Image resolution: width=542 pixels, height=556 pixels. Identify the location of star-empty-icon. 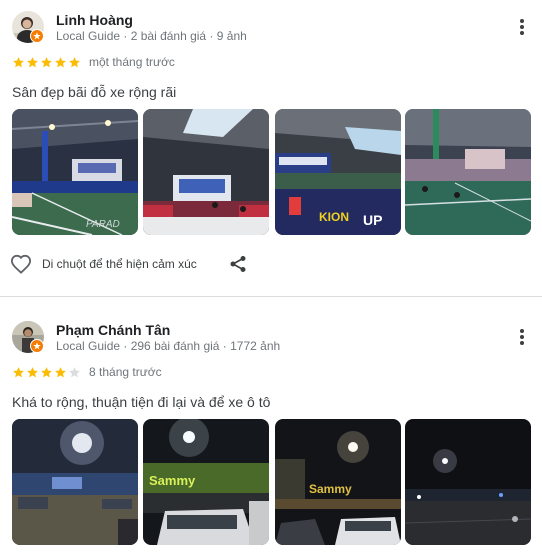
(74, 372).